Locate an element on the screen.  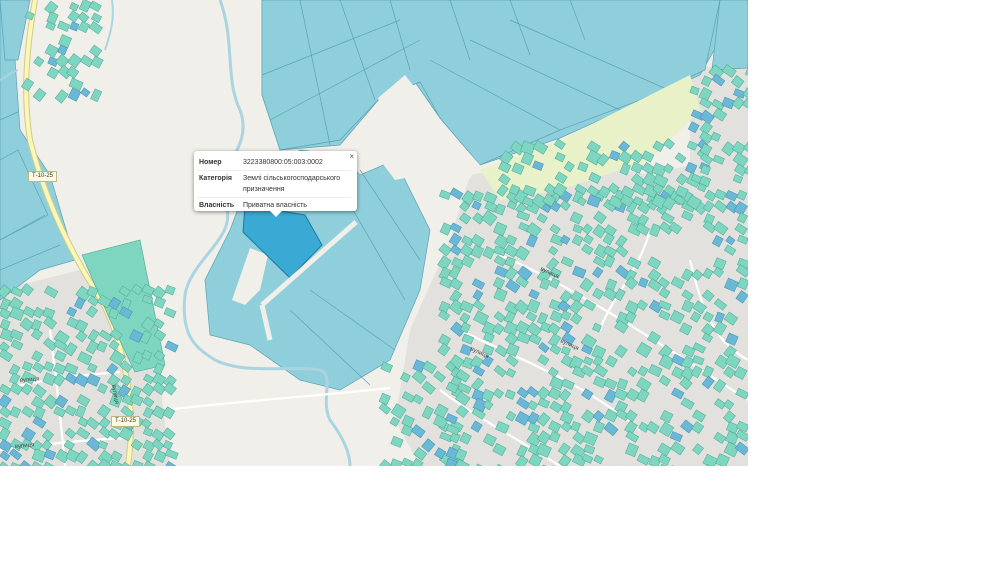
table-row: Номер 3223380800:05:003:0002 is located at coordinates (274, 163).